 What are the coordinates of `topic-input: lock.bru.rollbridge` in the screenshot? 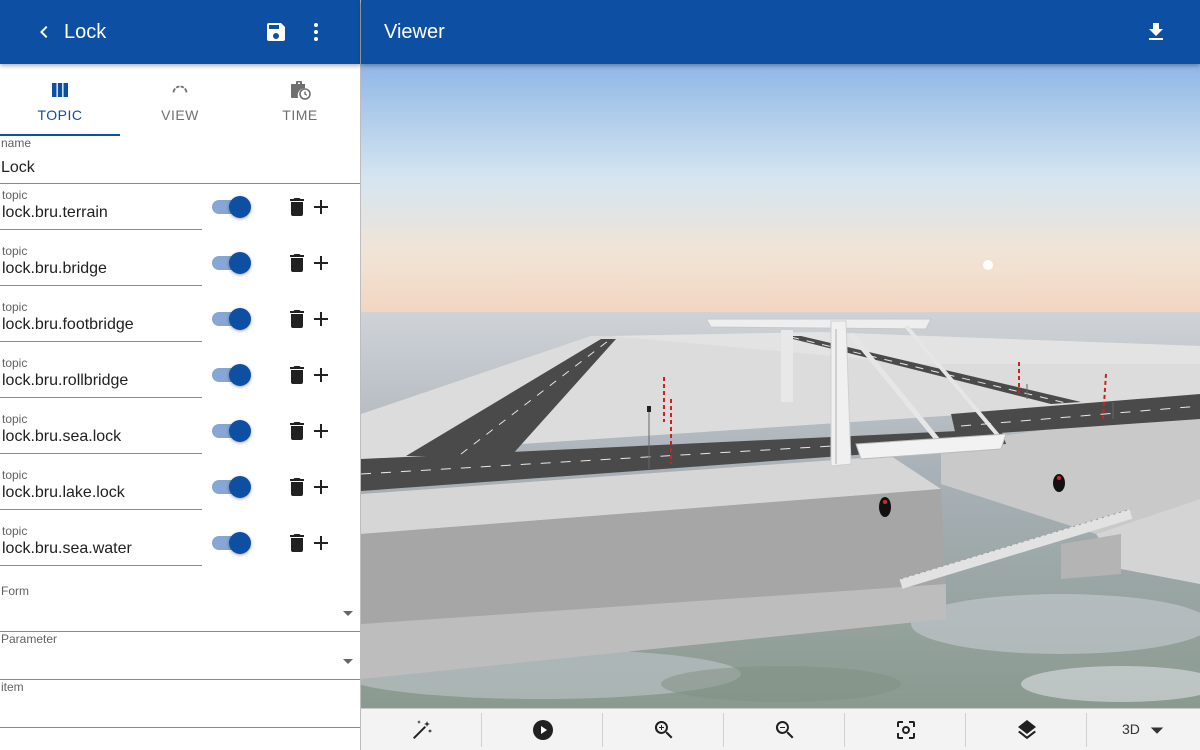 It's located at (65, 381).